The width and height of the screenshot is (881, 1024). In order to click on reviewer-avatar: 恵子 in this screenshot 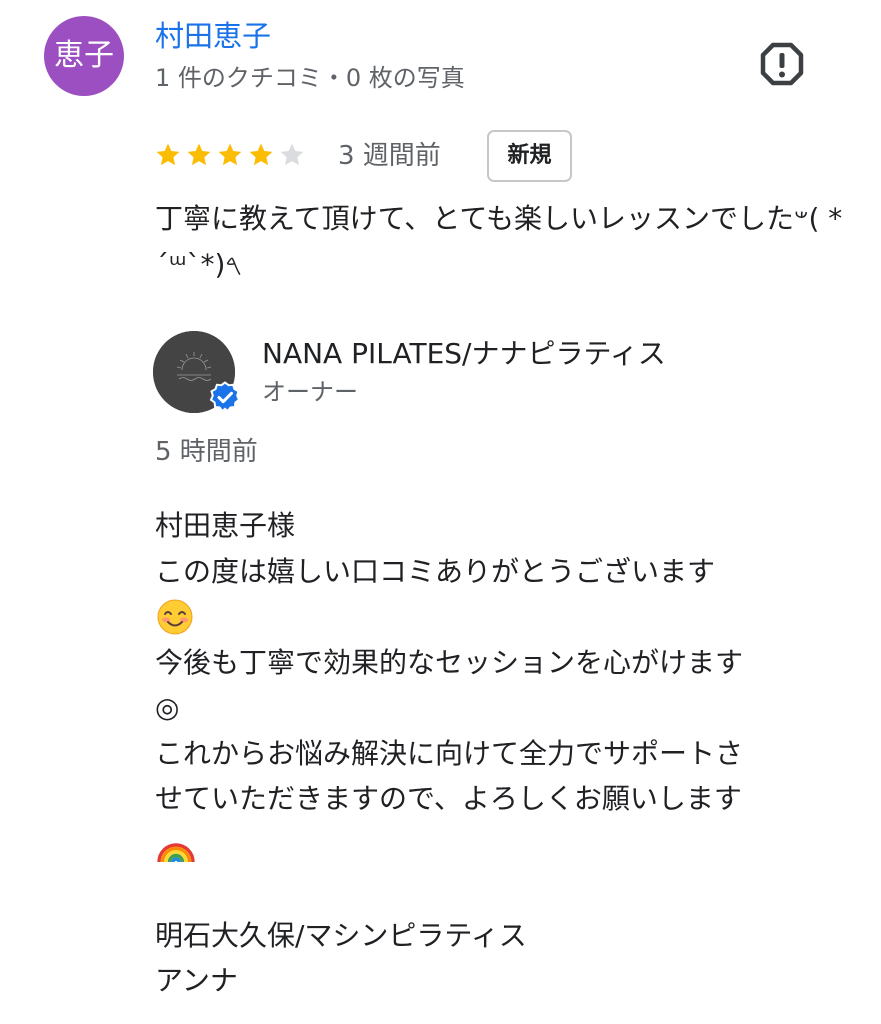, I will do `click(84, 56)`.